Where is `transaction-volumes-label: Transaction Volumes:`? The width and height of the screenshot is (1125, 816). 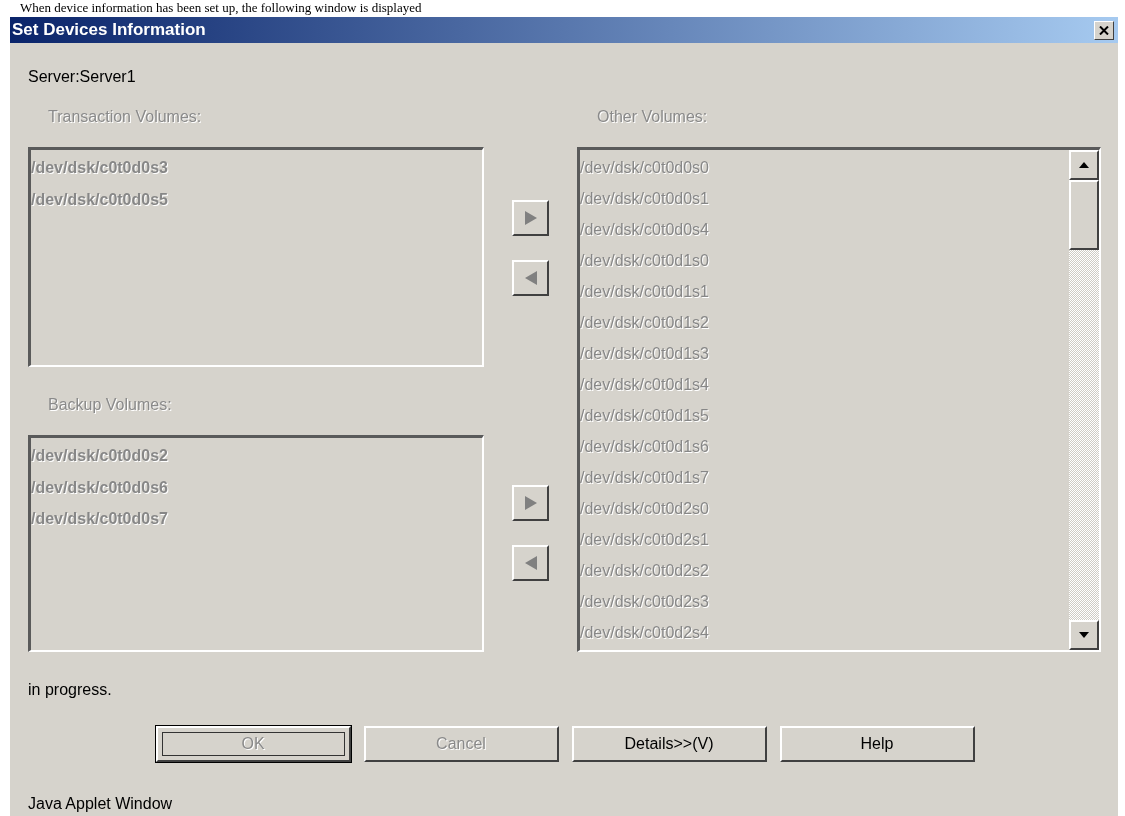
transaction-volumes-label: Transaction Volumes: is located at coordinates (125, 117).